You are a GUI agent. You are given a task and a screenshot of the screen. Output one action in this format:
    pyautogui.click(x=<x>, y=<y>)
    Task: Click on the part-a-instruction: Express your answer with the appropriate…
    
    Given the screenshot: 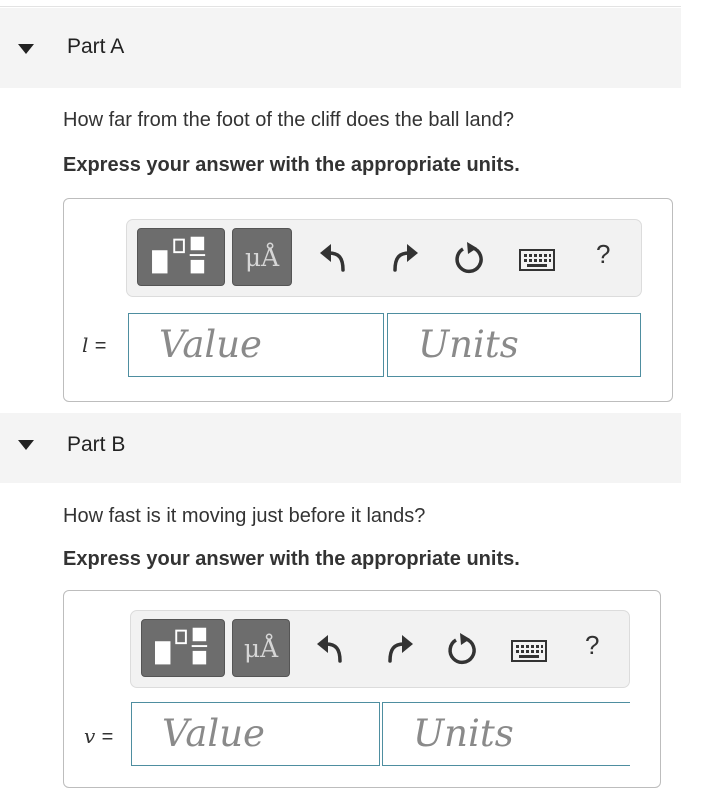 What is the action you would take?
    pyautogui.click(x=291, y=165)
    